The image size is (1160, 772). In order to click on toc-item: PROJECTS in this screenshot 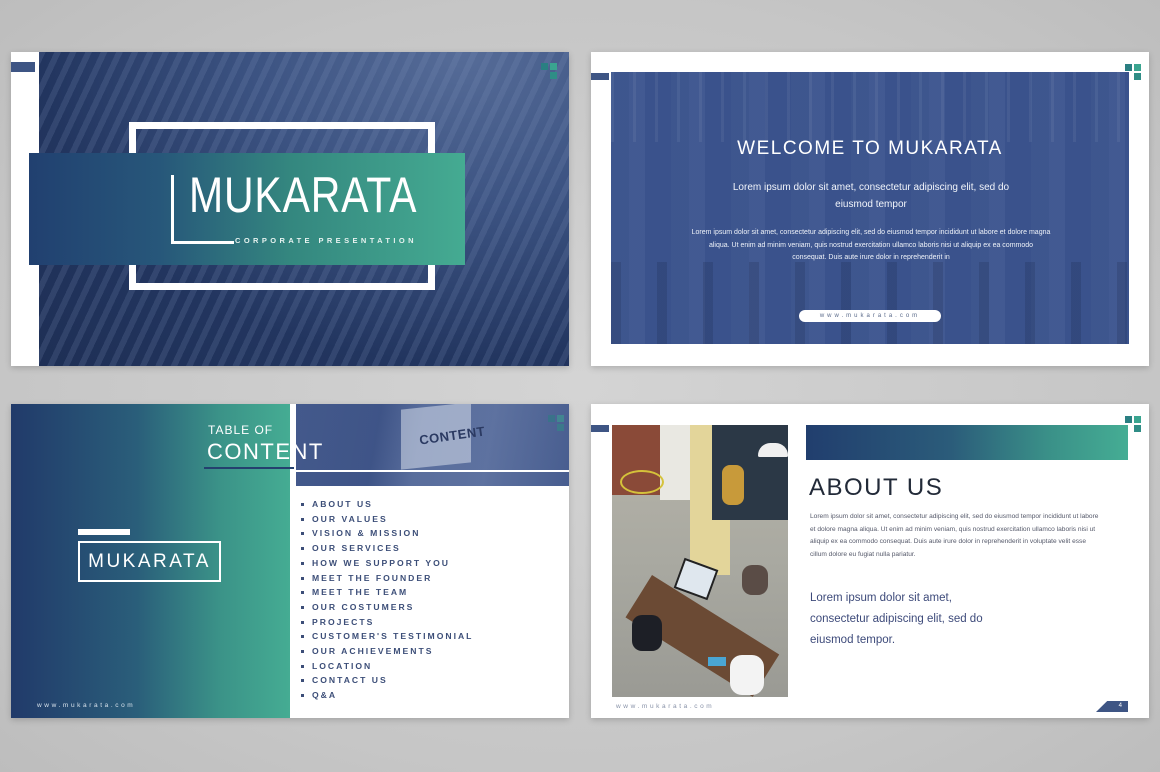, I will do `click(387, 622)`.